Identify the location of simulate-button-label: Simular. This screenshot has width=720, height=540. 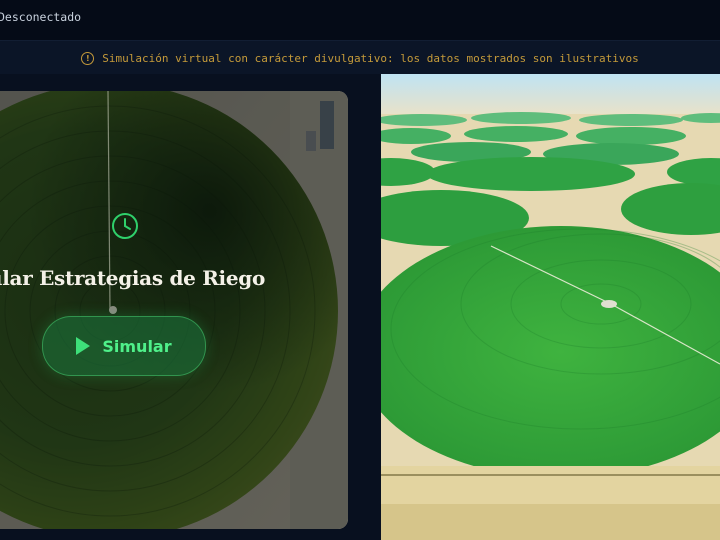
(137, 346).